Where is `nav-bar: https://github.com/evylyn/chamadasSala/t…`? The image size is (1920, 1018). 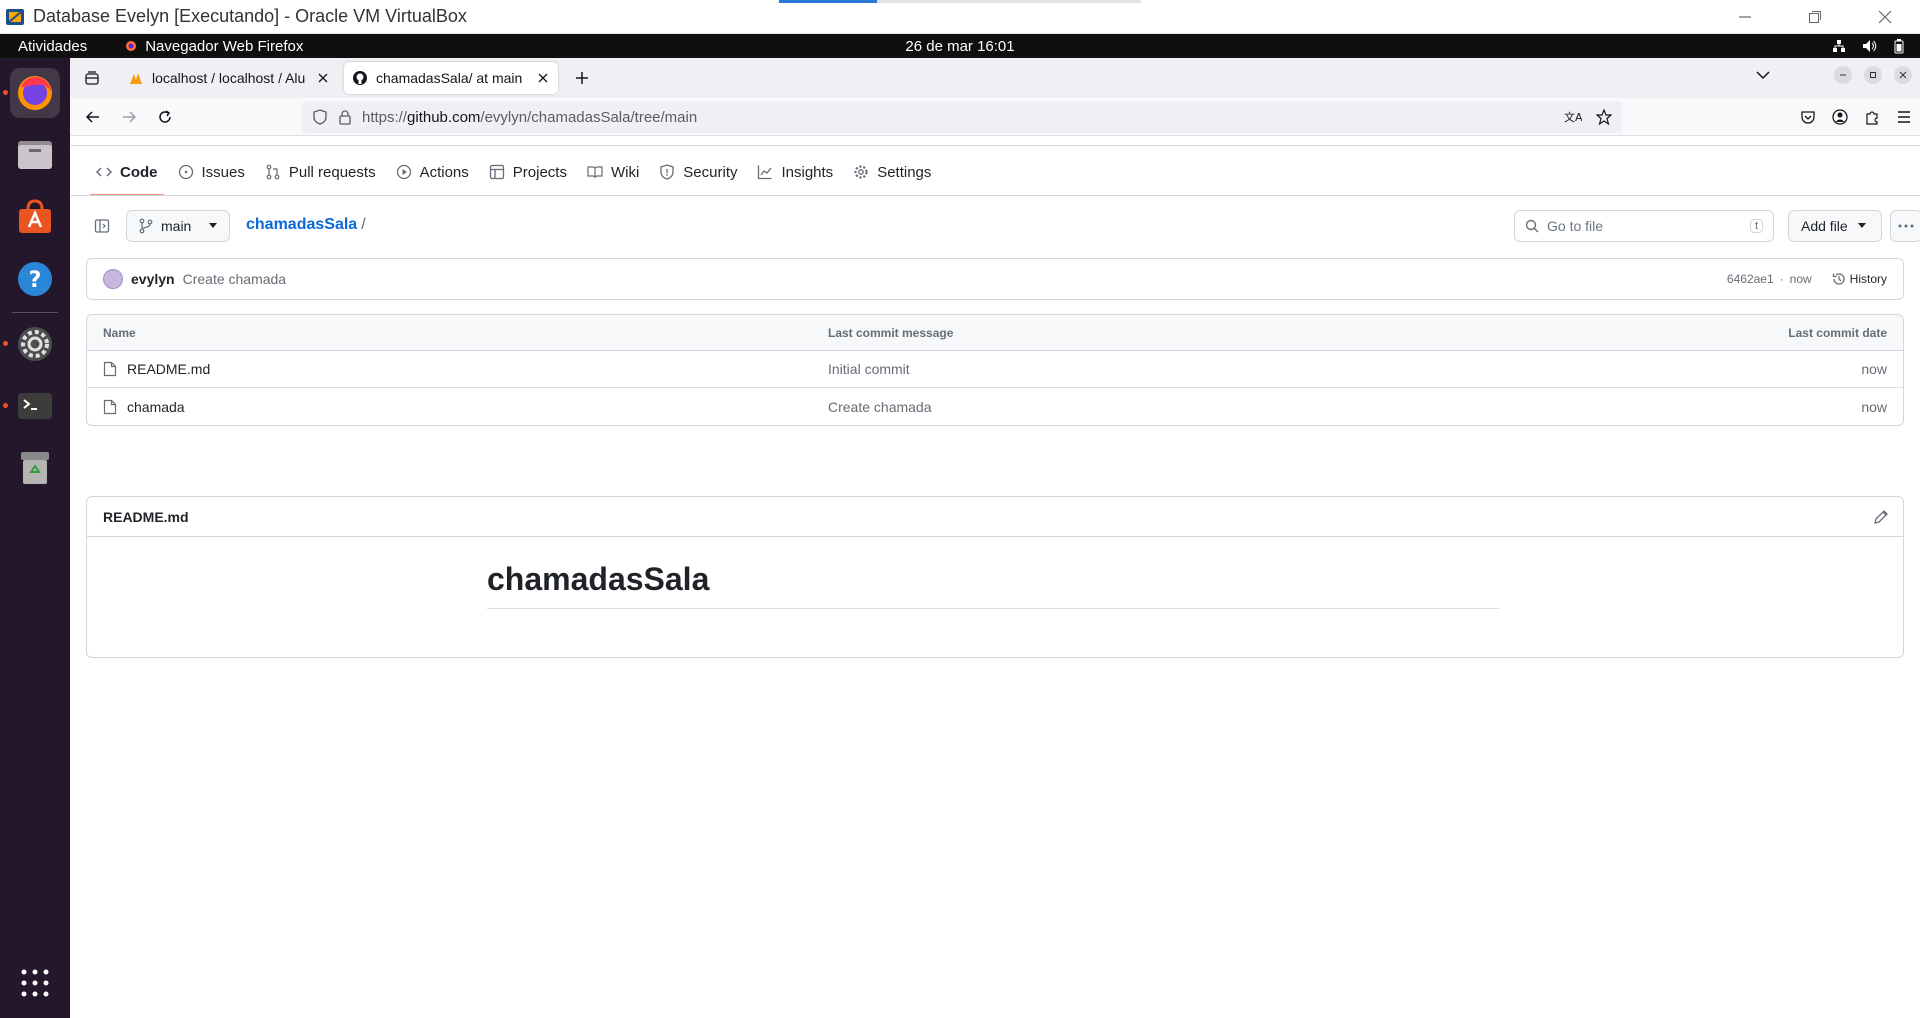 nav-bar: https://github.com/evylyn/chamadasSala/t… is located at coordinates (995, 117).